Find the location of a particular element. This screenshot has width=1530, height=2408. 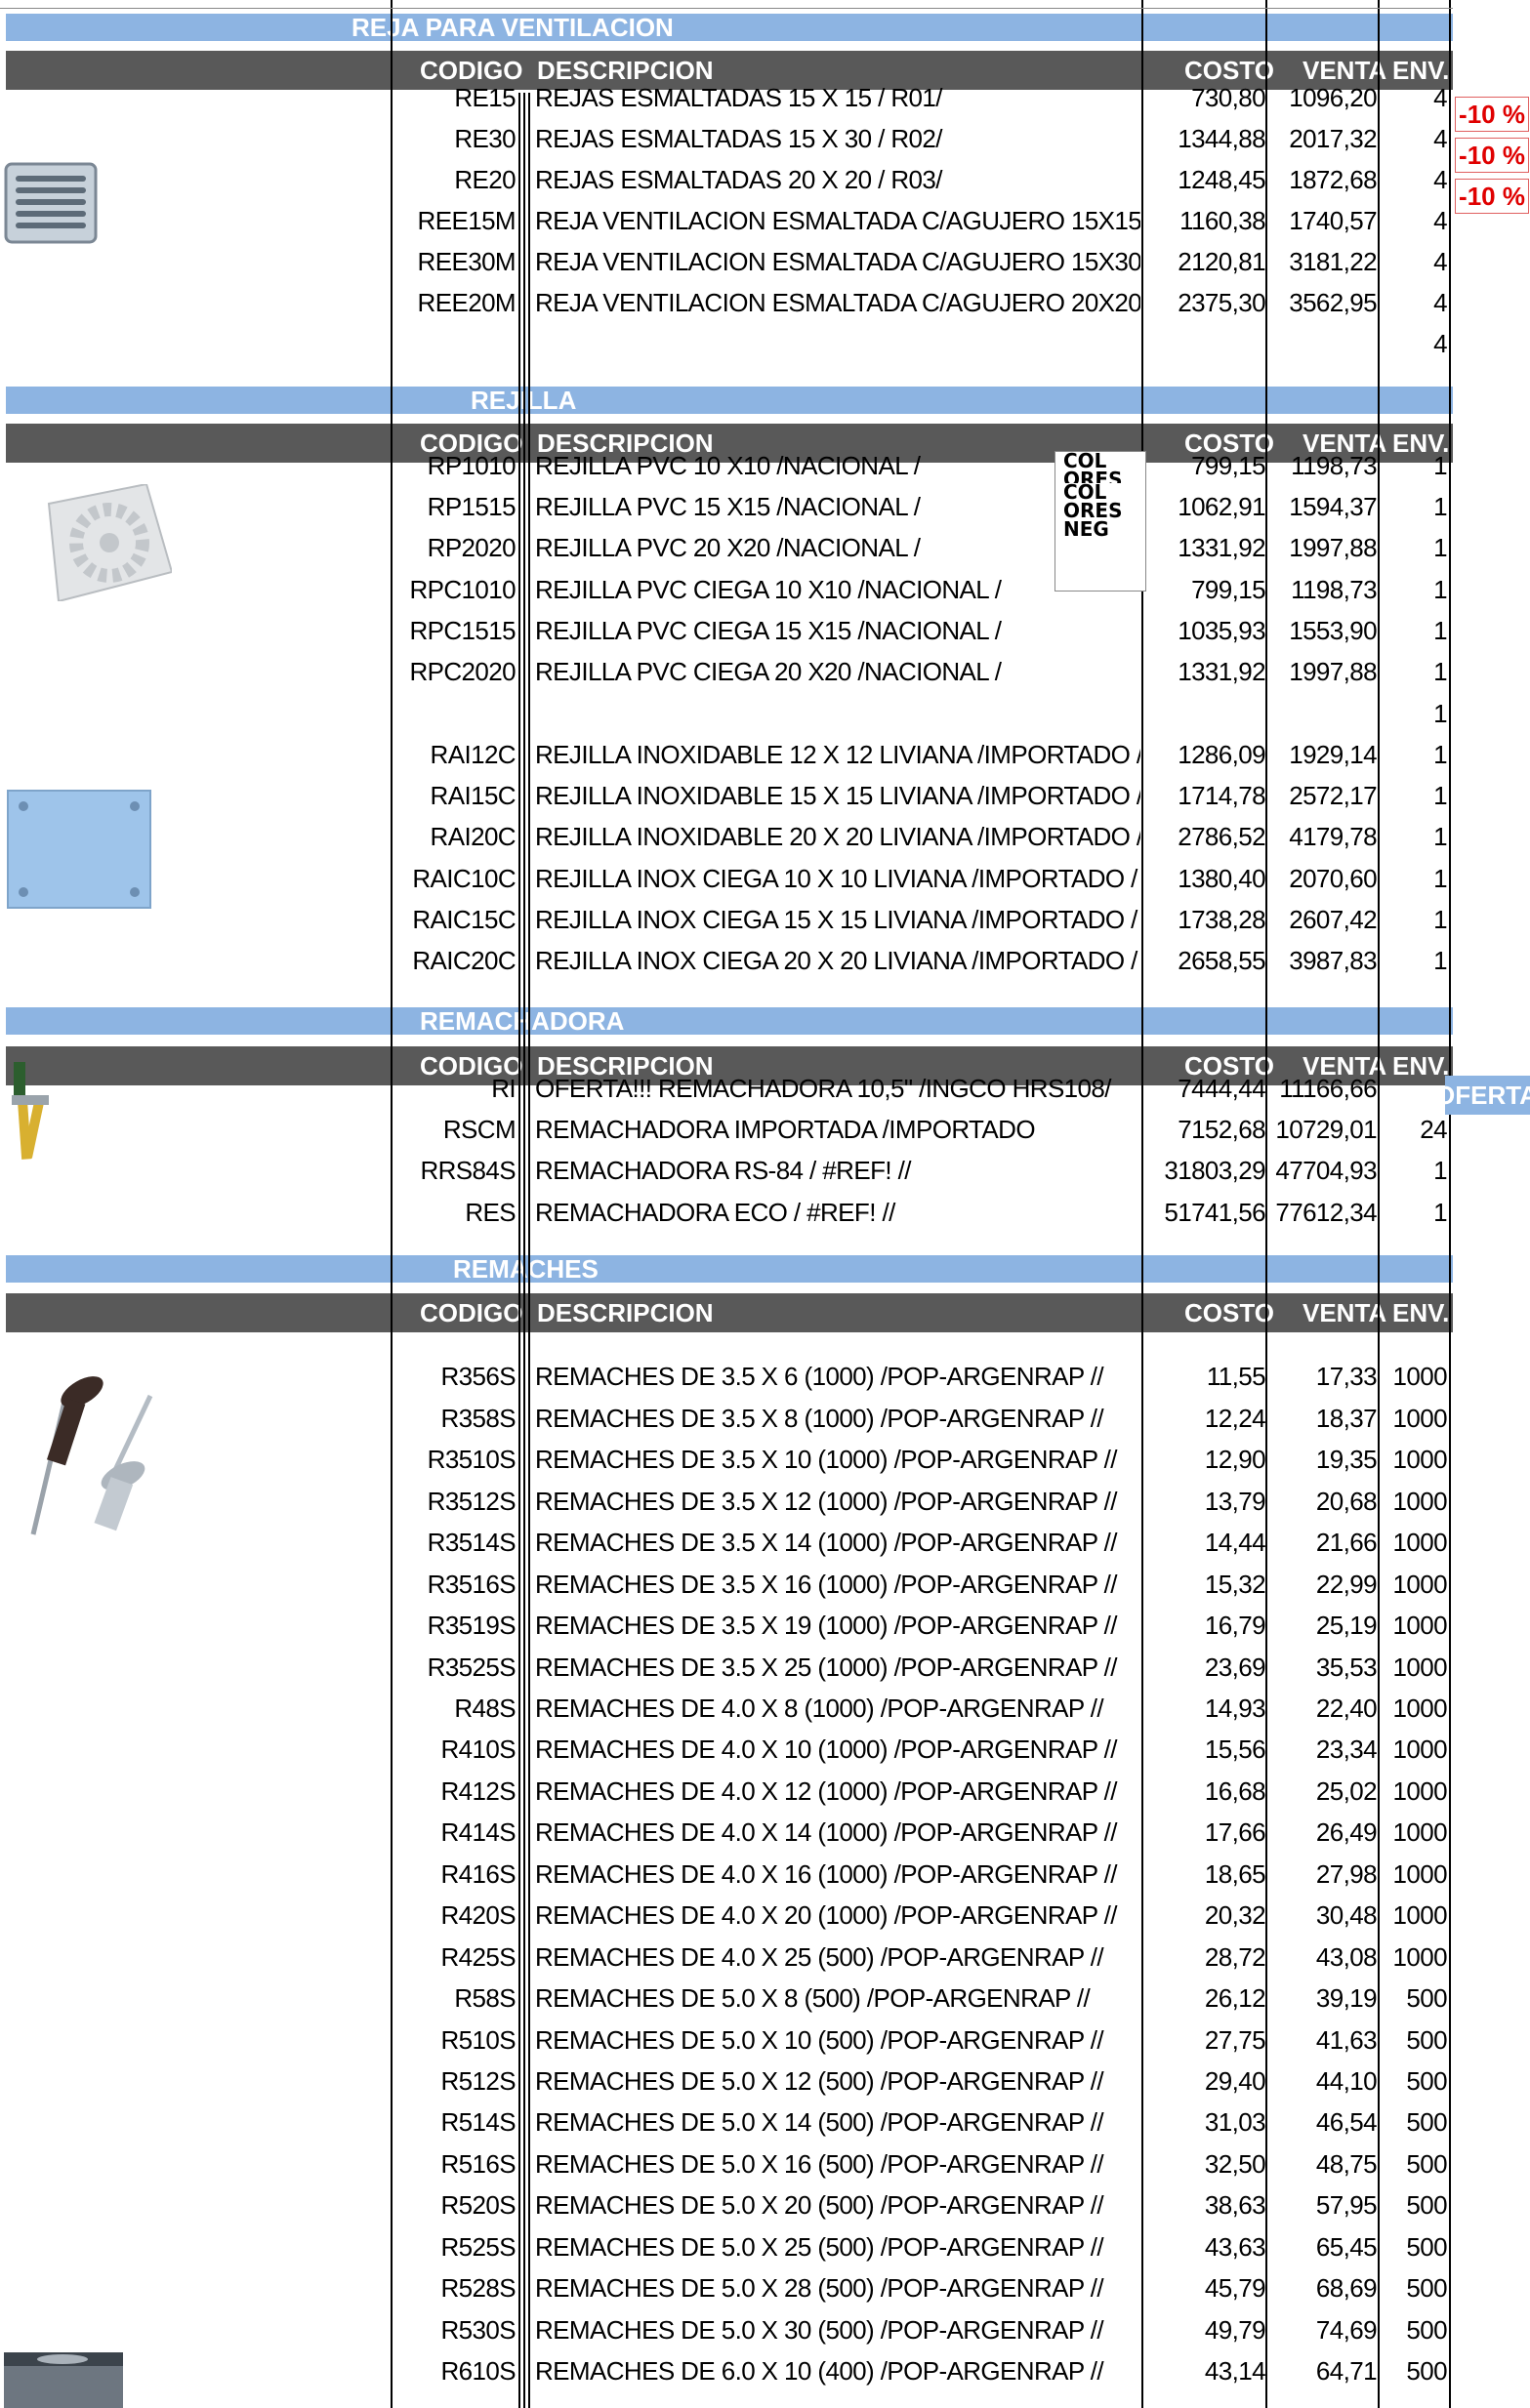

rejilla-section-band: REJILLA is located at coordinates (729, 400).